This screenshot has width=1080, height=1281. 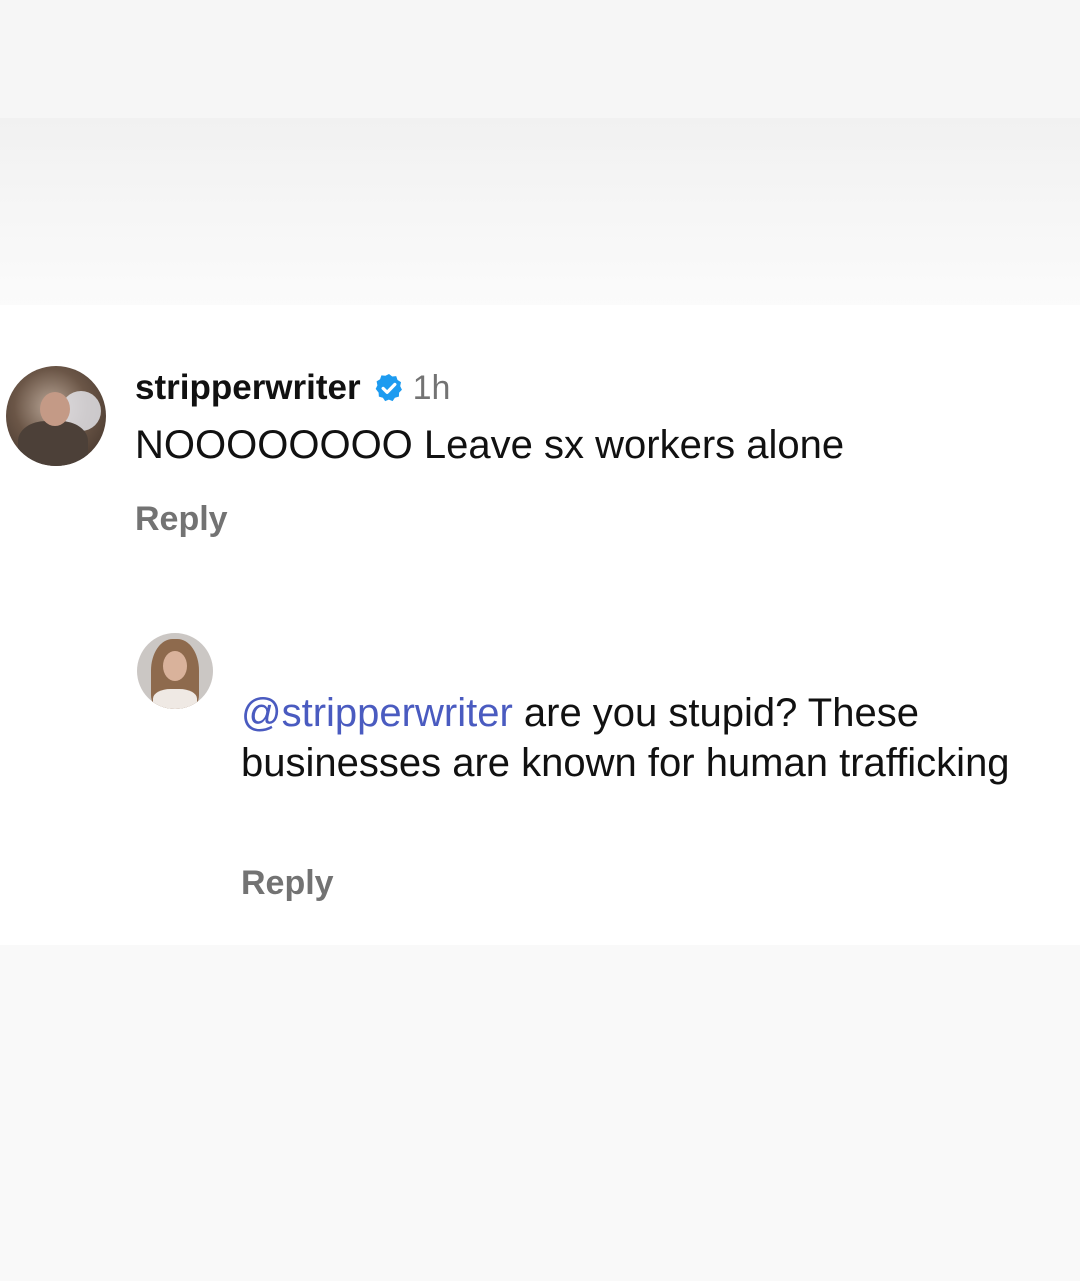 I want to click on comment-header: stripperwriter 1h, so click(x=292, y=388).